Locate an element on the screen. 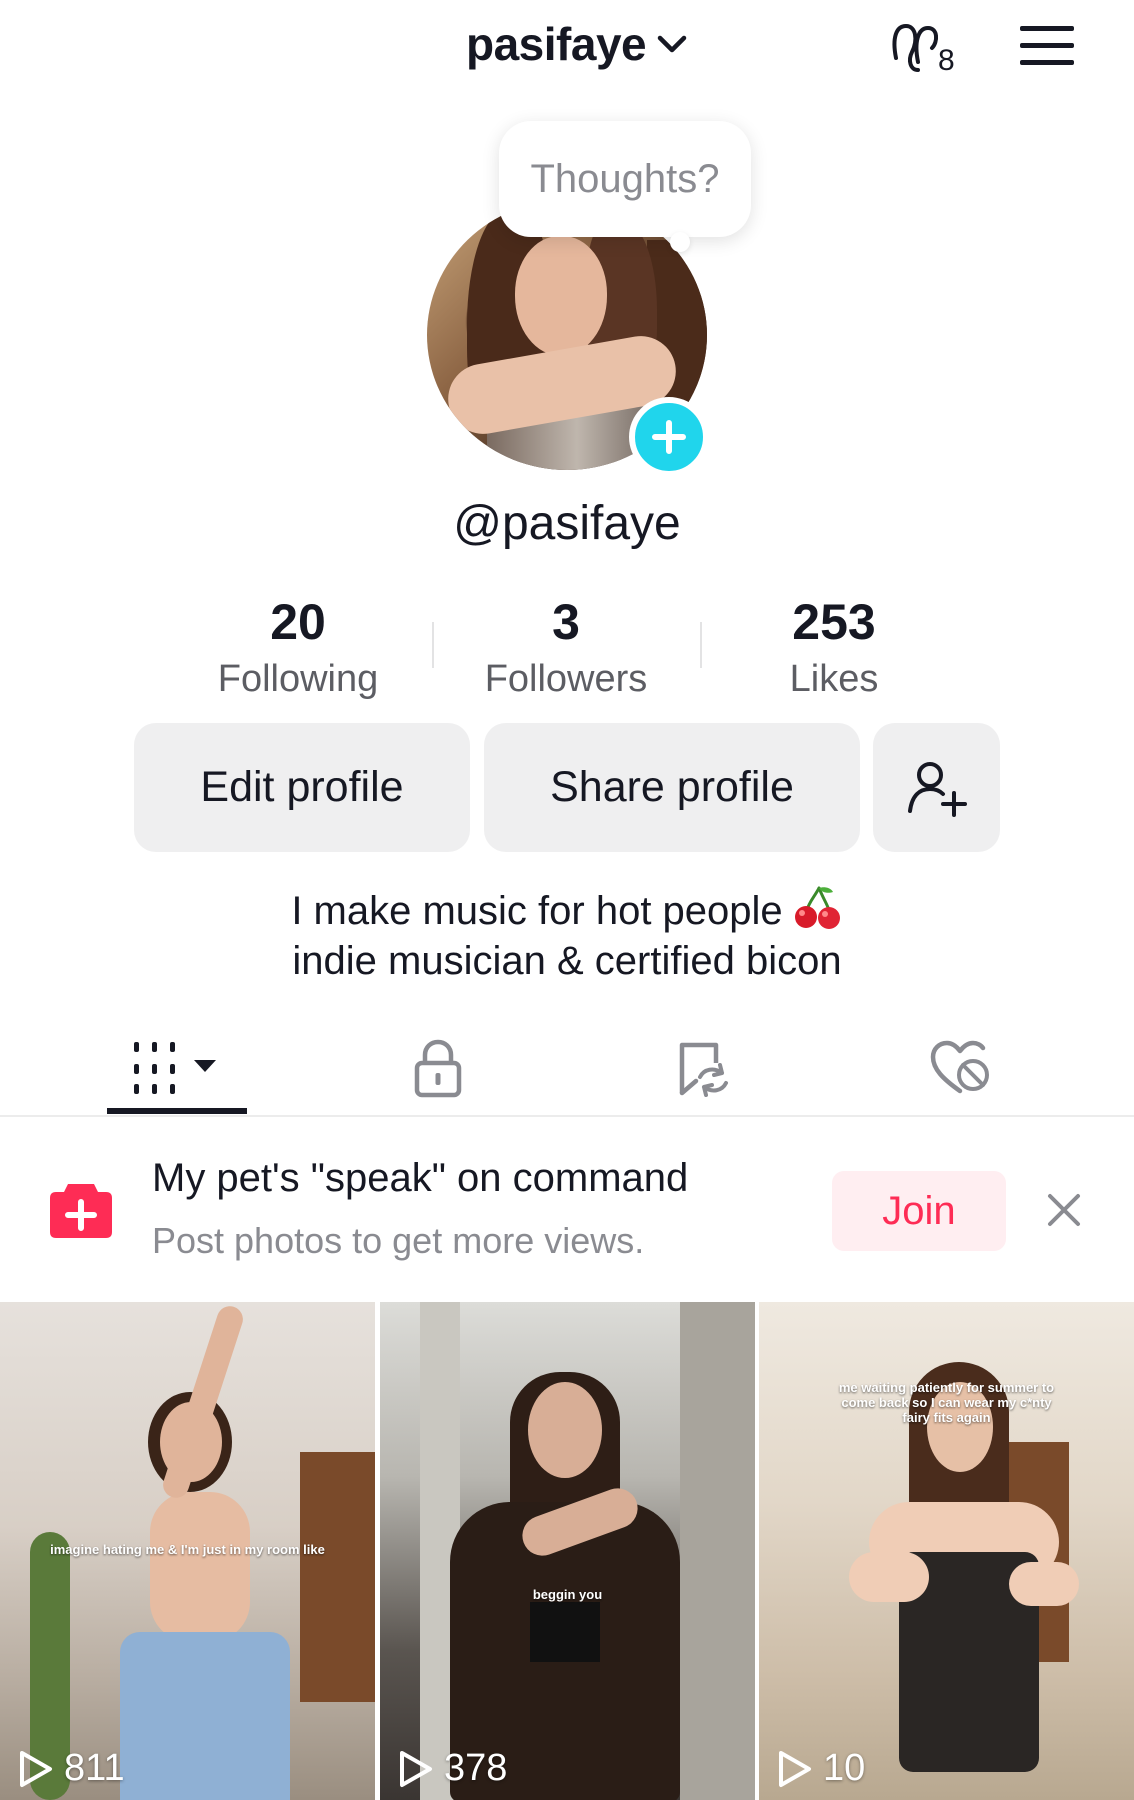 This screenshot has width=1134, height=1800. join-button: Join is located at coordinates (919, 1211).